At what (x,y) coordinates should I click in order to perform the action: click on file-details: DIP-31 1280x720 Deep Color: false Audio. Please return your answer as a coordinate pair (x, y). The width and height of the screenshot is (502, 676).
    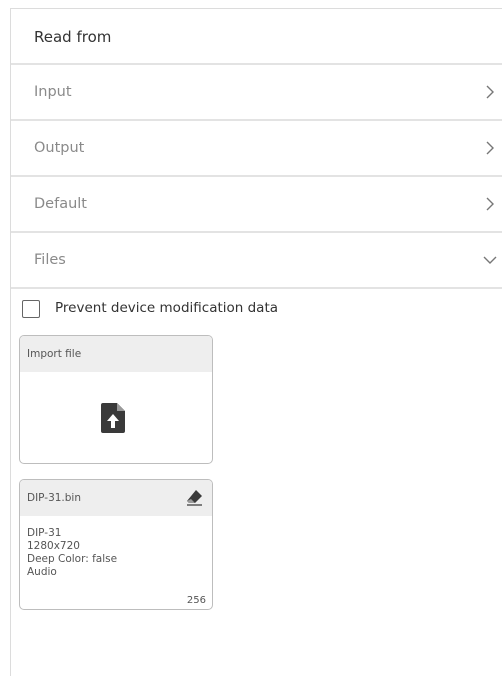
    Looking at the image, I should click on (72, 553).